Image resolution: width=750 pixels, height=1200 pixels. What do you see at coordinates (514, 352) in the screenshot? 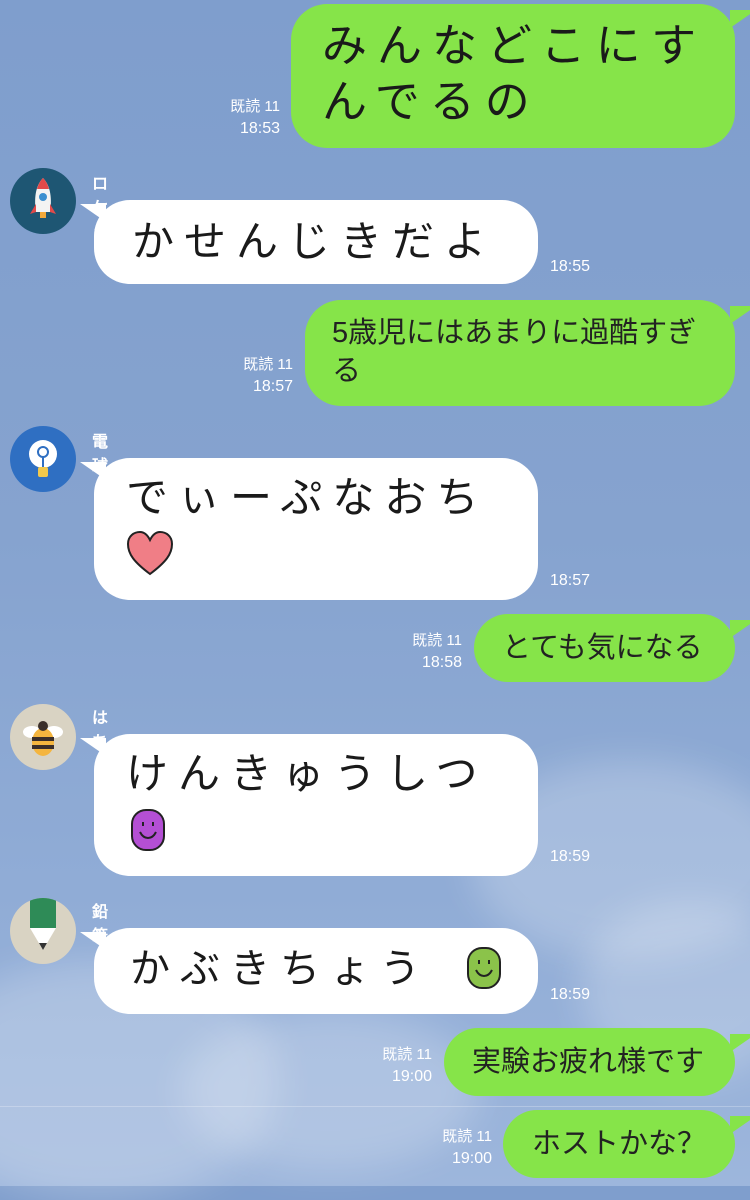
I see `message-text: 5歳児にはあまりに過酷すぎる` at bounding box center [514, 352].